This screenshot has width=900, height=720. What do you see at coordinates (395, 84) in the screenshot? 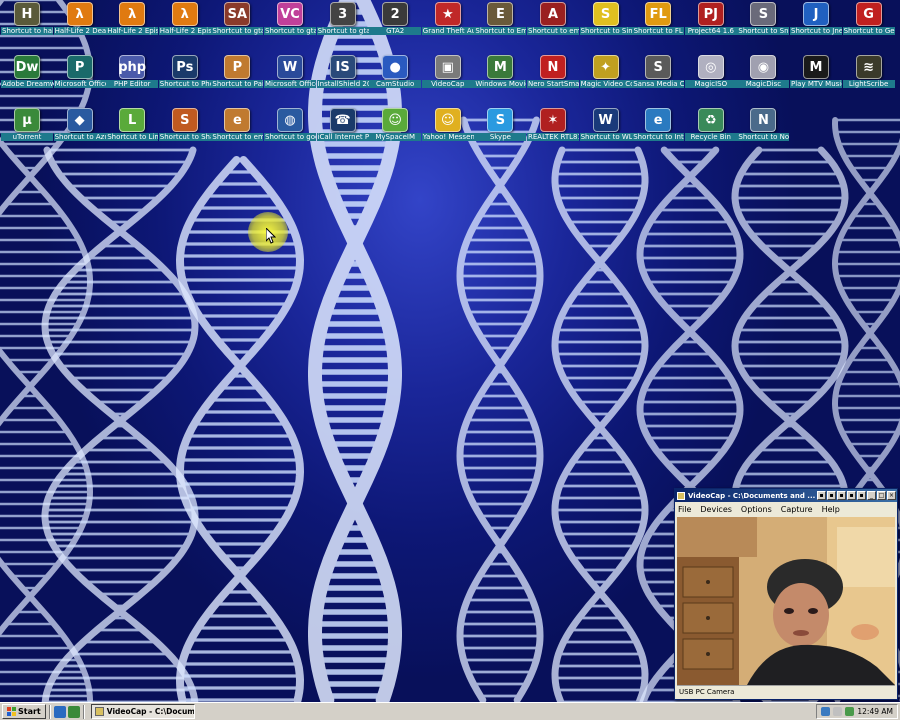
I see `desktop-icon-label: CamStudio` at bounding box center [395, 84].